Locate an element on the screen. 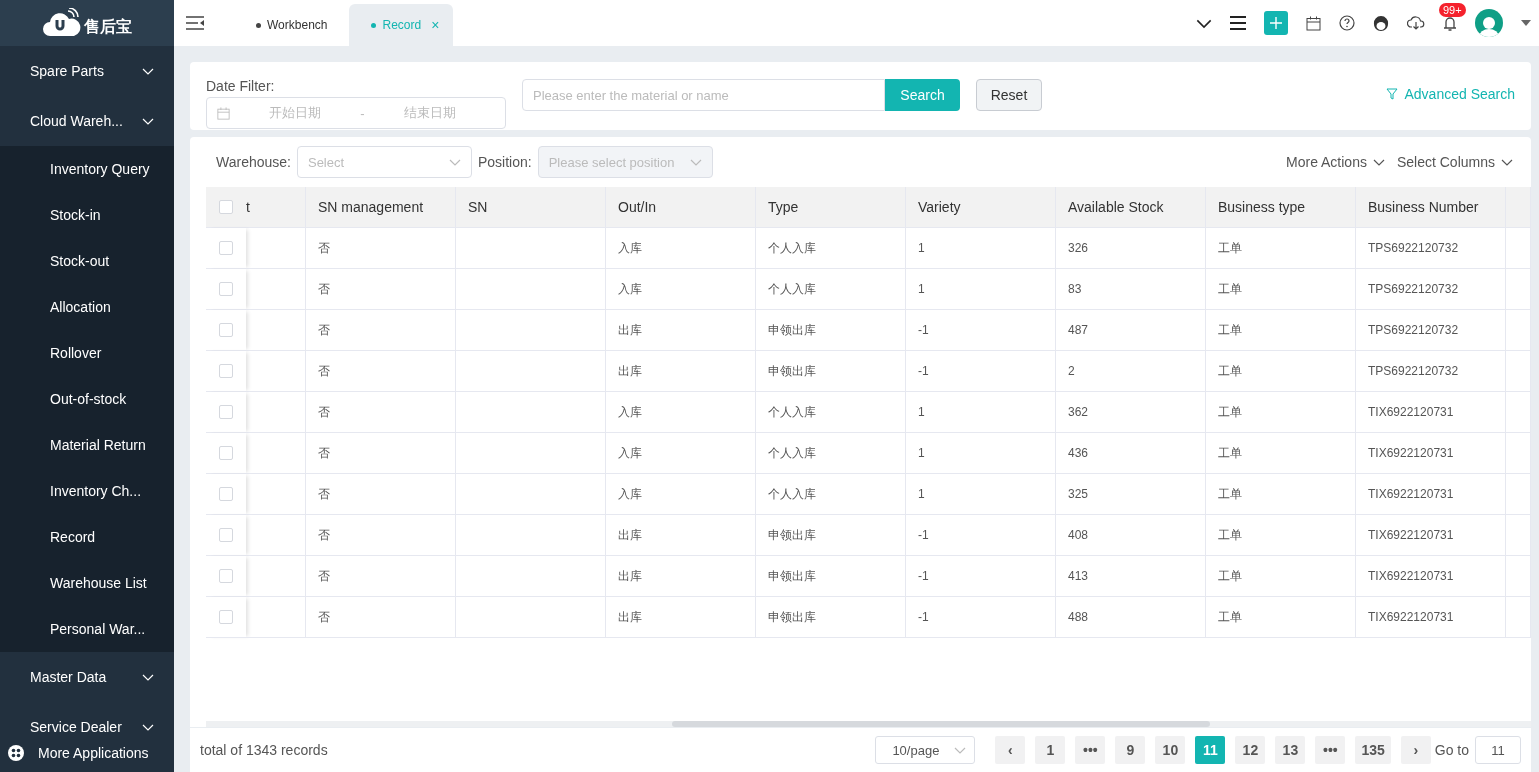 The width and height of the screenshot is (1539, 772). table-cell: TPS6922120732 is located at coordinates (1431, 289).